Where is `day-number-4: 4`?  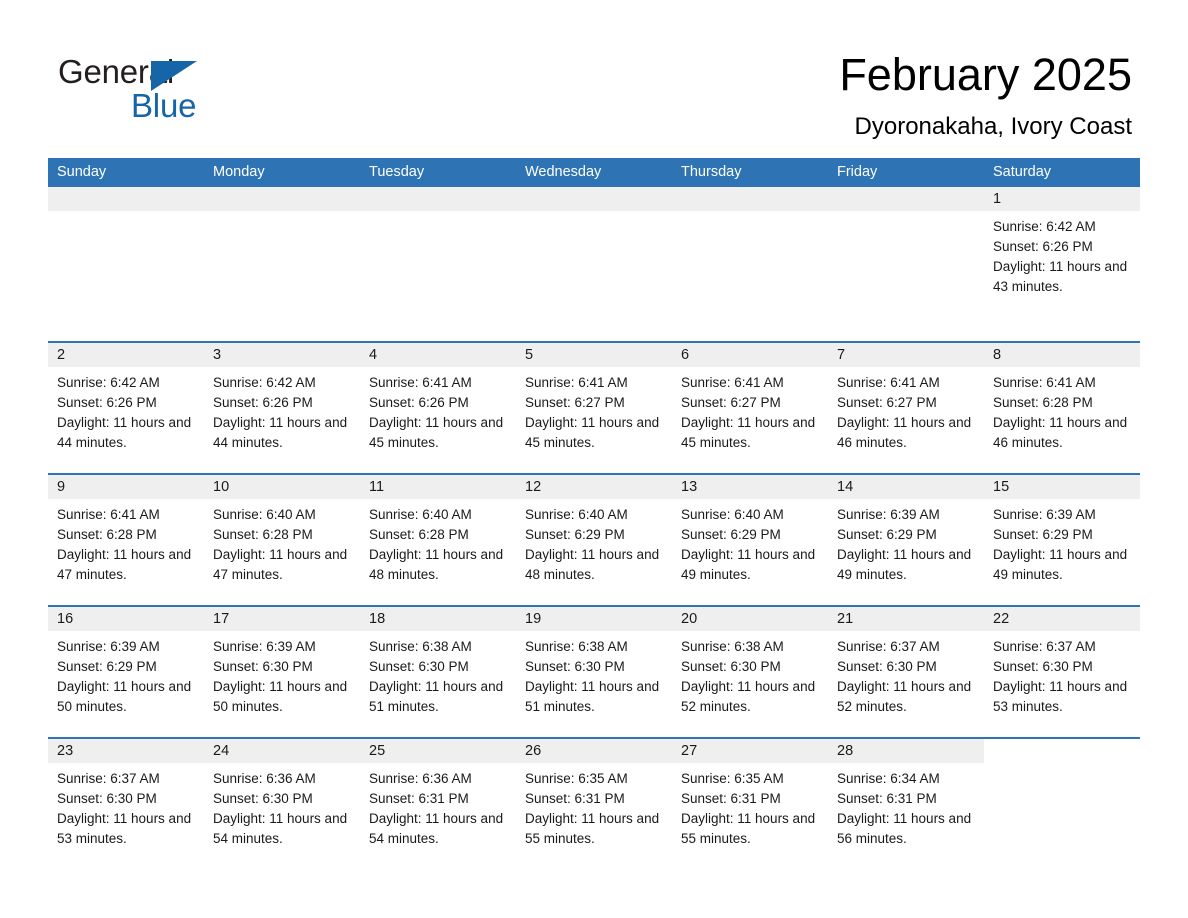
day-number-4: 4 is located at coordinates (438, 355).